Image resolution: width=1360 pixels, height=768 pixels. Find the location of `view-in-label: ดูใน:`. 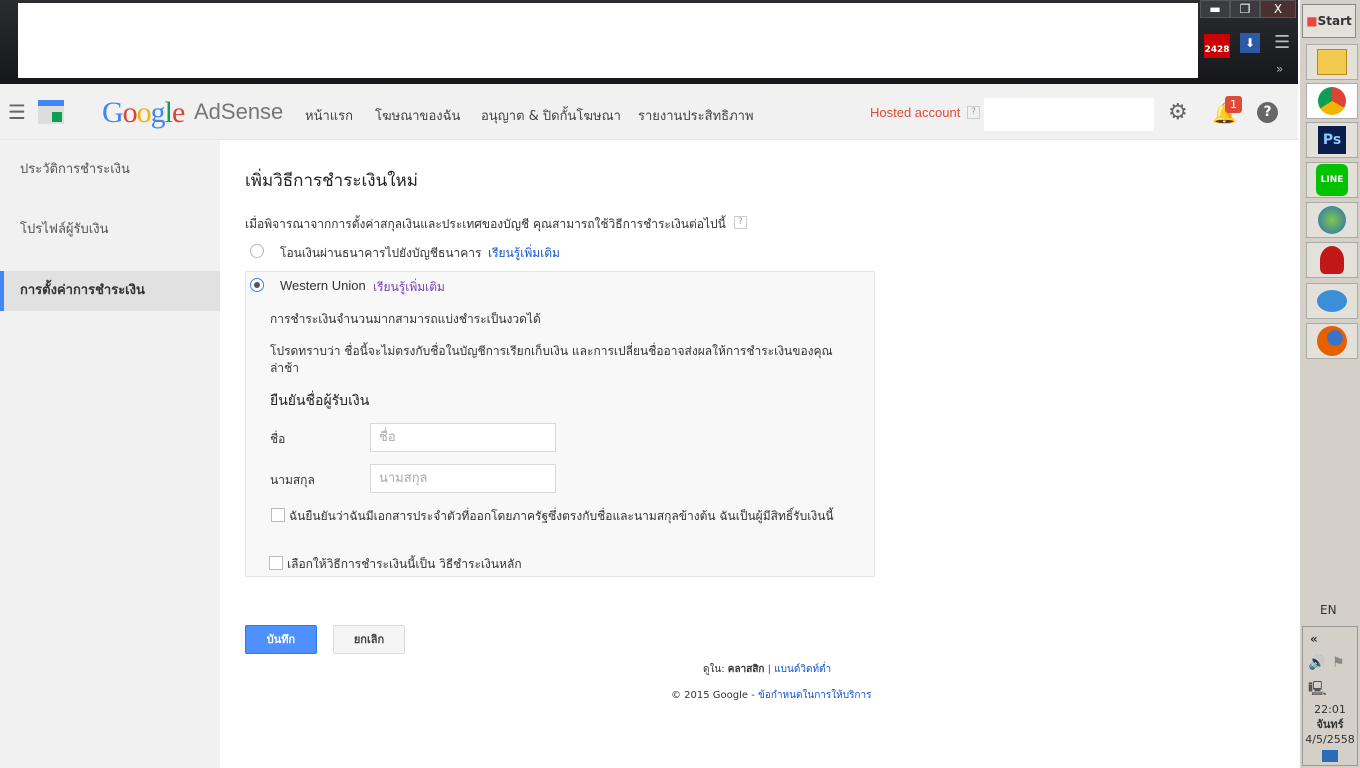

view-in-label: ดูใน: is located at coordinates (714, 669).